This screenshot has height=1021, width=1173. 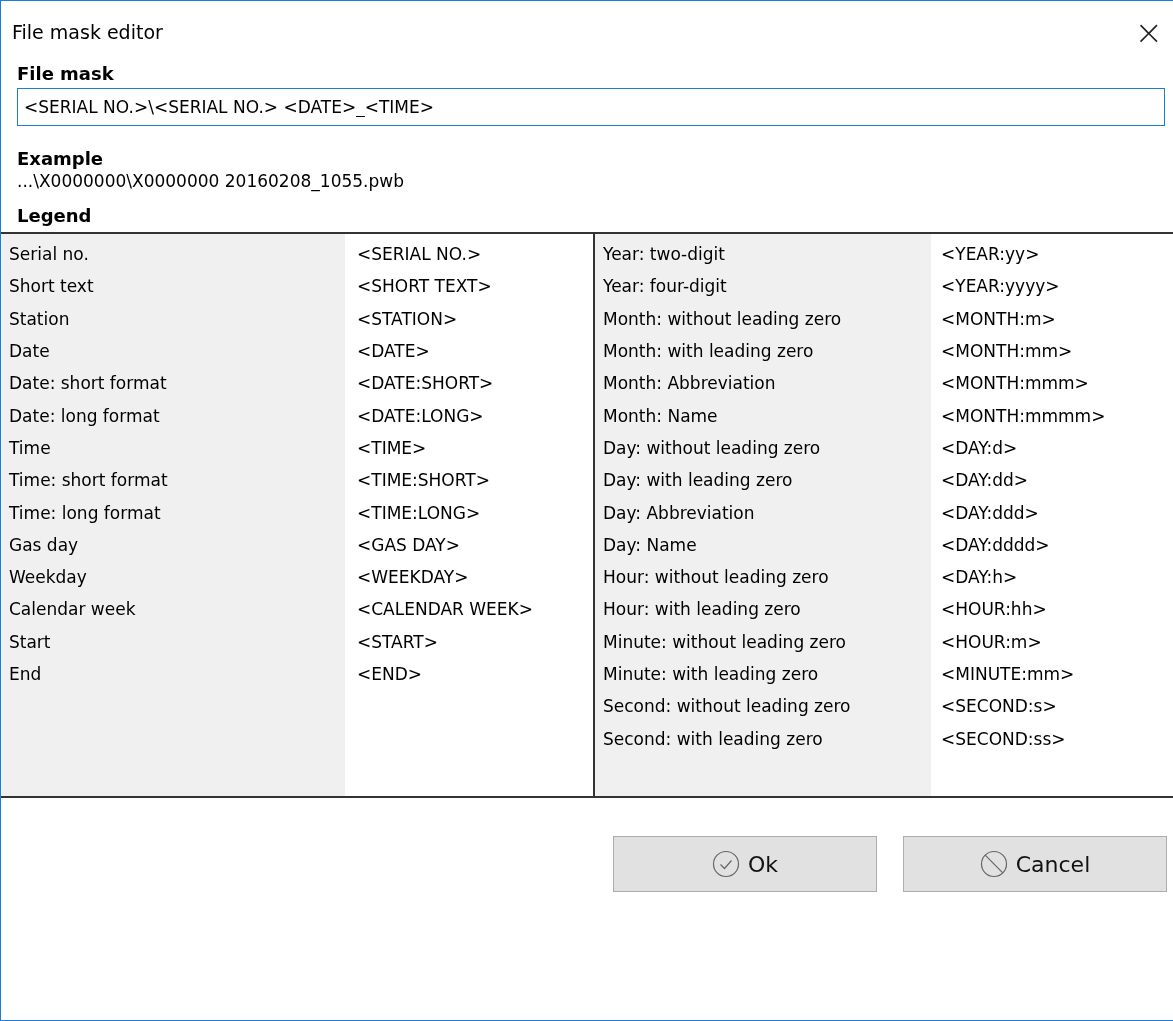 I want to click on legend-name: Month: Name, so click(x=660, y=415).